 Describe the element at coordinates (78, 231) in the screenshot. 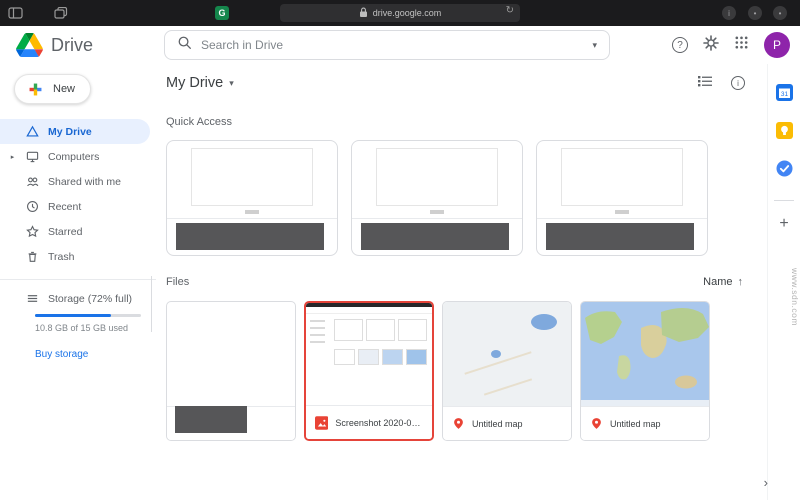

I see `sidebar-item-starred: Starred` at that location.